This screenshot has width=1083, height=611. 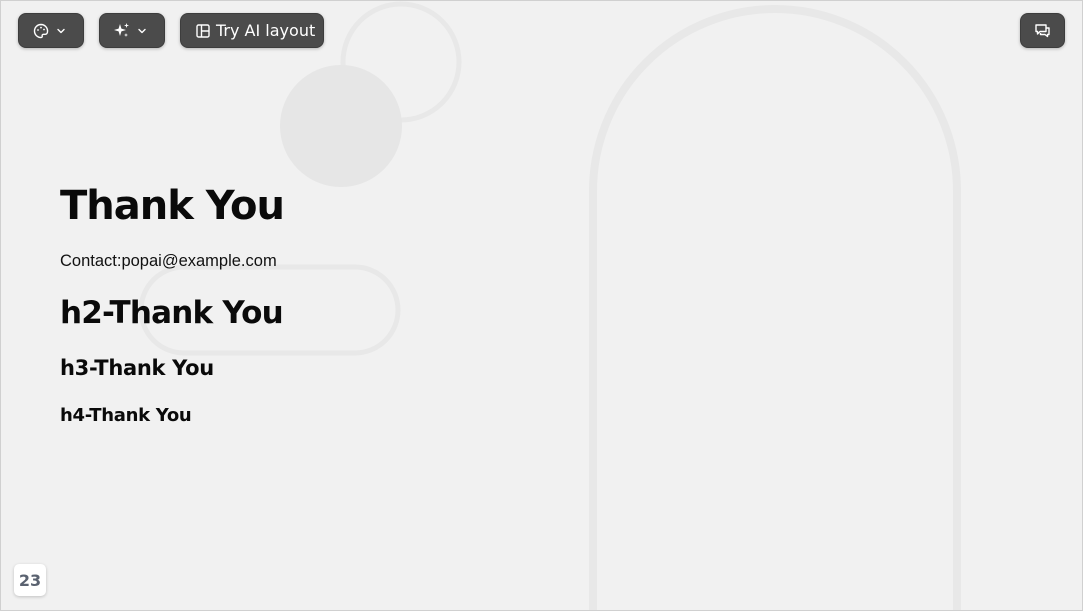 I want to click on decor-circle, so click(x=341, y=126).